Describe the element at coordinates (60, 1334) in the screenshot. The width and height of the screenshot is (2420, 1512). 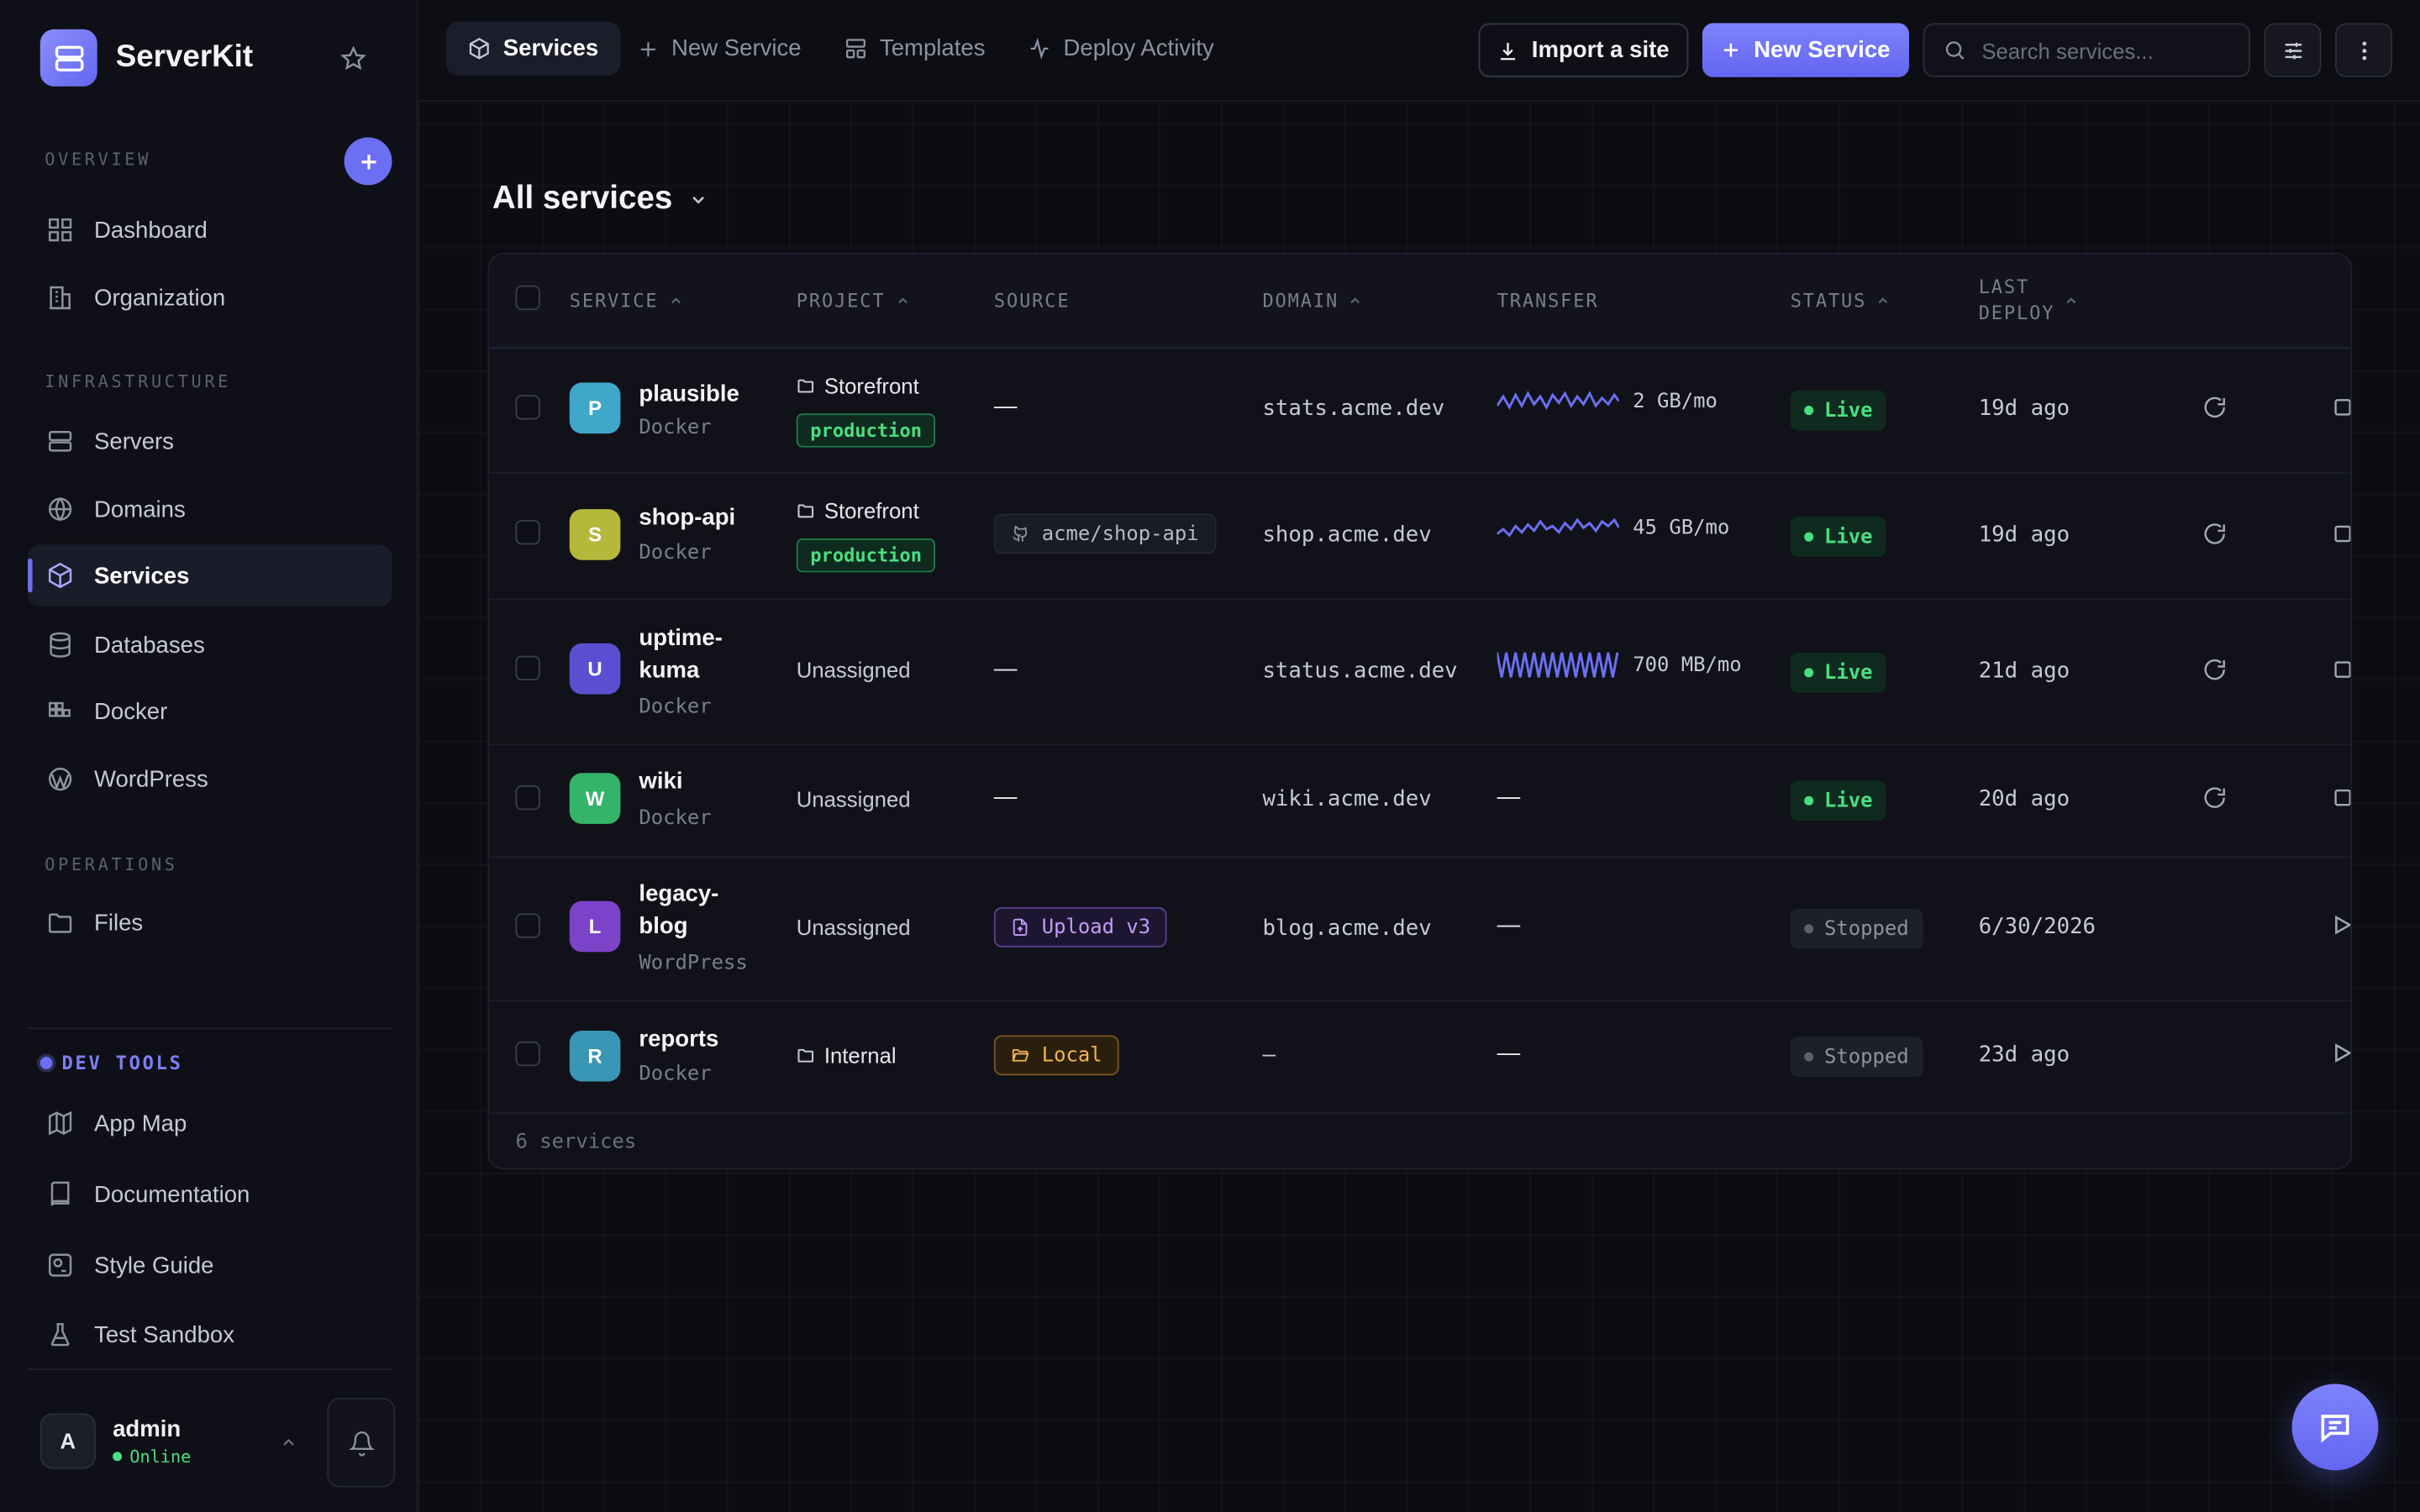
I see `flask-icon` at that location.